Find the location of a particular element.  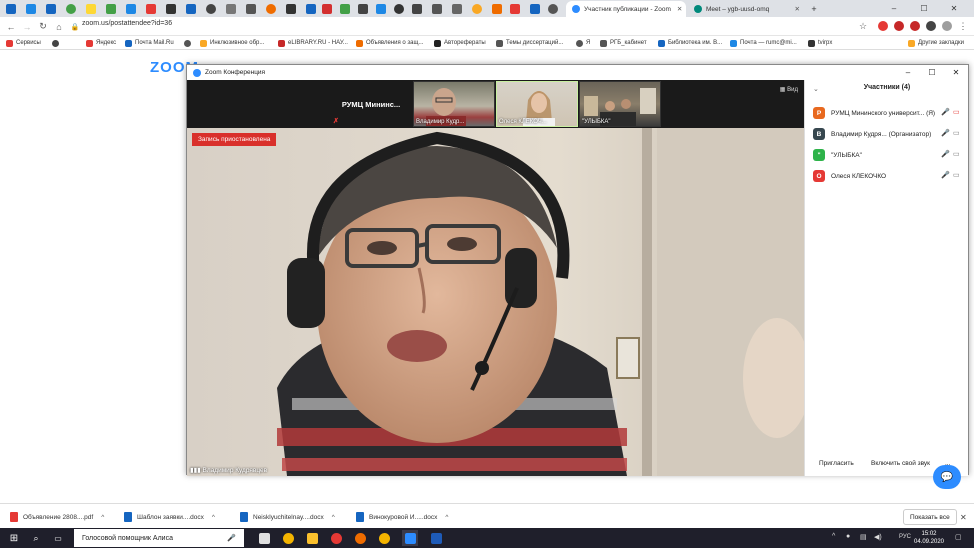

bookmark-item: Я is located at coordinates (583, 43).